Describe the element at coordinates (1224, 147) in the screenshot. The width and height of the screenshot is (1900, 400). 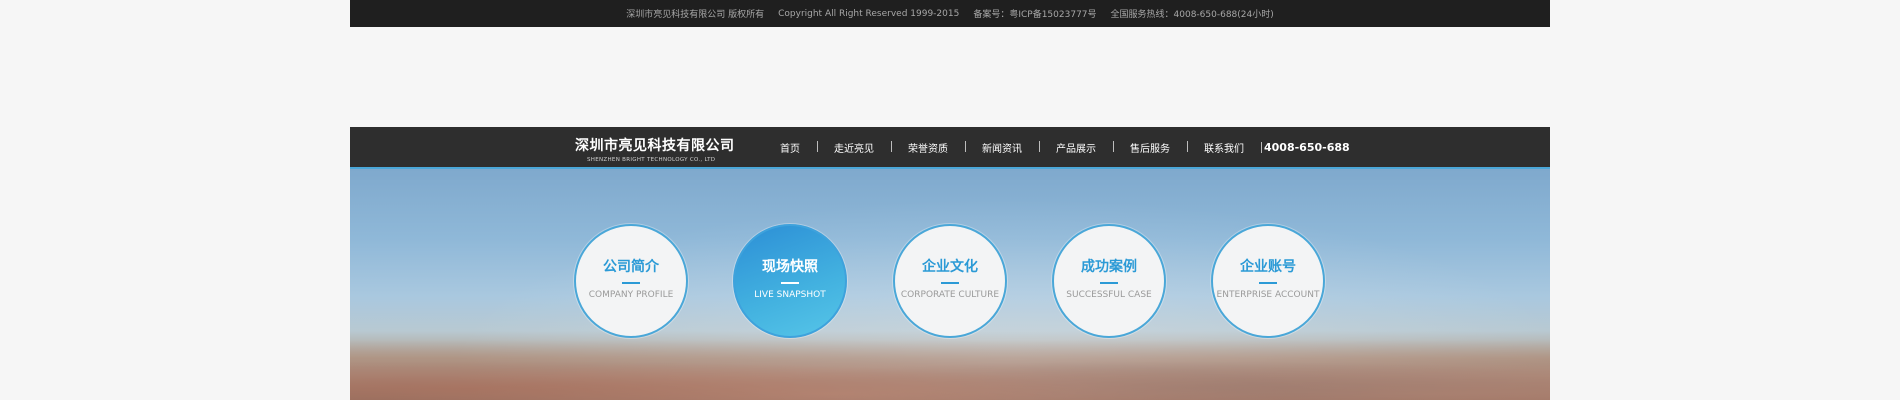
I see `nav-item-contact: 联系我们` at that location.